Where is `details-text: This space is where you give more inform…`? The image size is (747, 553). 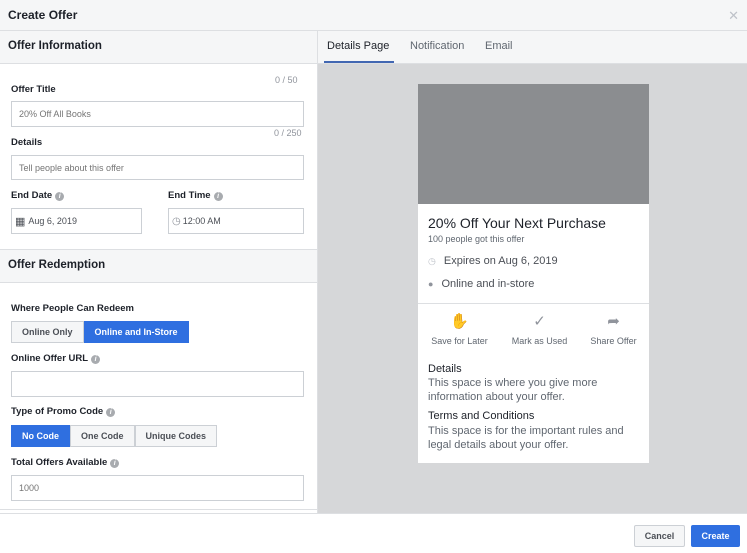 details-text: This space is where you give more inform… is located at coordinates (513, 390).